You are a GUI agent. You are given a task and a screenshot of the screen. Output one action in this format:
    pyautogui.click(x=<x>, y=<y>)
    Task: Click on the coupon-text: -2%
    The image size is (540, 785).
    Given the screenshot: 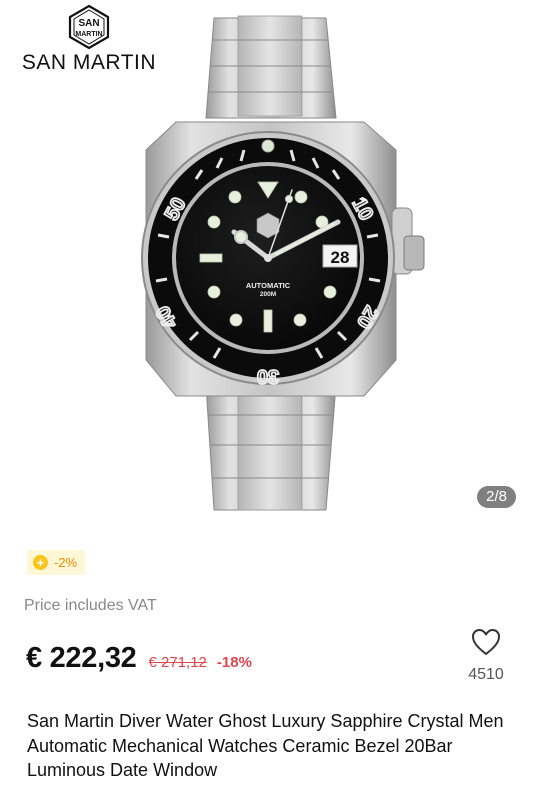 What is the action you would take?
    pyautogui.click(x=66, y=562)
    